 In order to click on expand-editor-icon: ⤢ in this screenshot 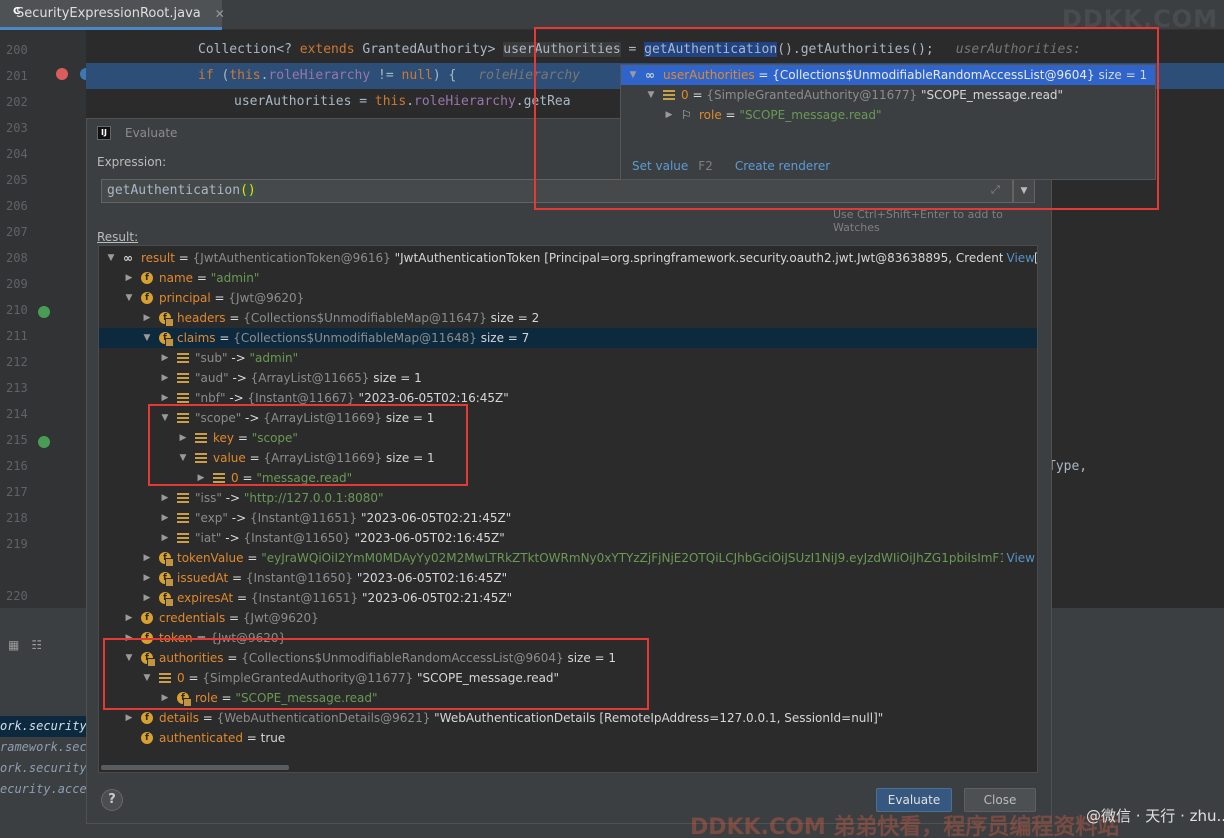, I will do `click(995, 190)`.